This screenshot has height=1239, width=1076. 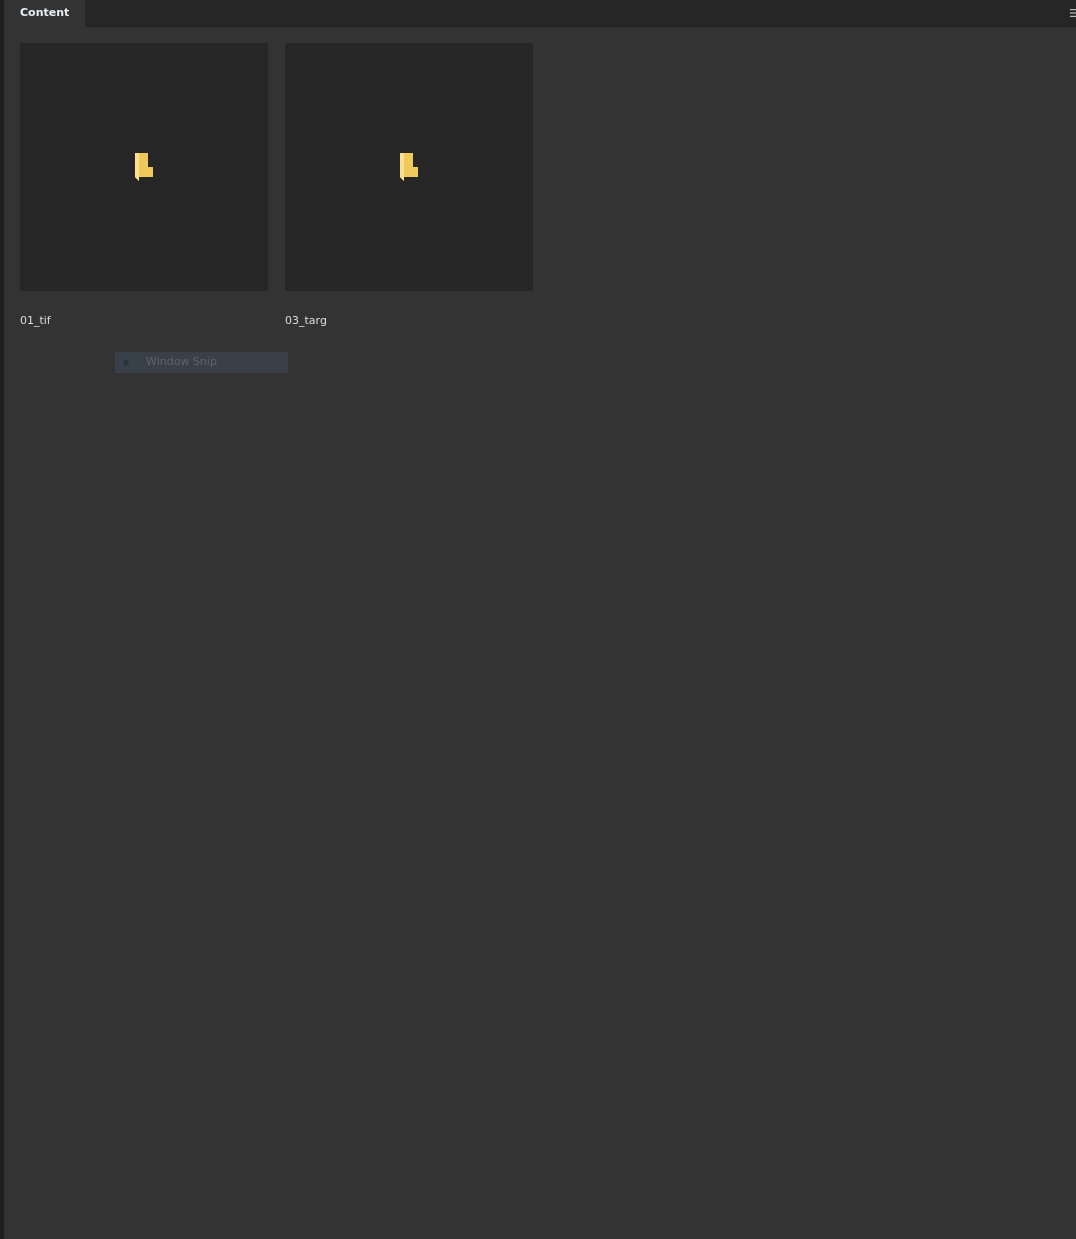 What do you see at coordinates (35, 321) in the screenshot?
I see `item-name: 01_tif` at bounding box center [35, 321].